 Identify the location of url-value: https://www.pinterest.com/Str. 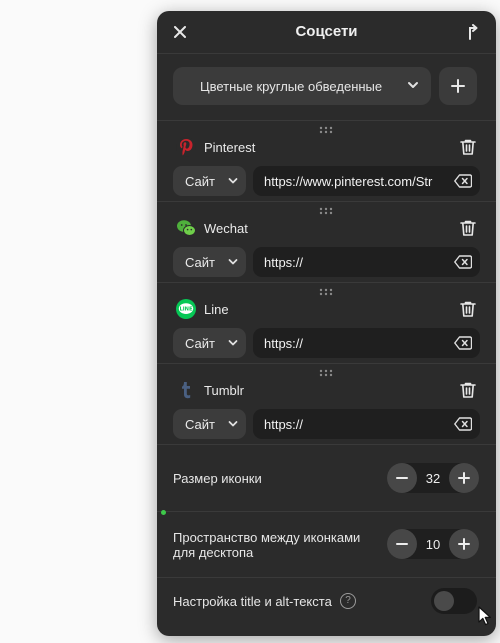
(348, 181).